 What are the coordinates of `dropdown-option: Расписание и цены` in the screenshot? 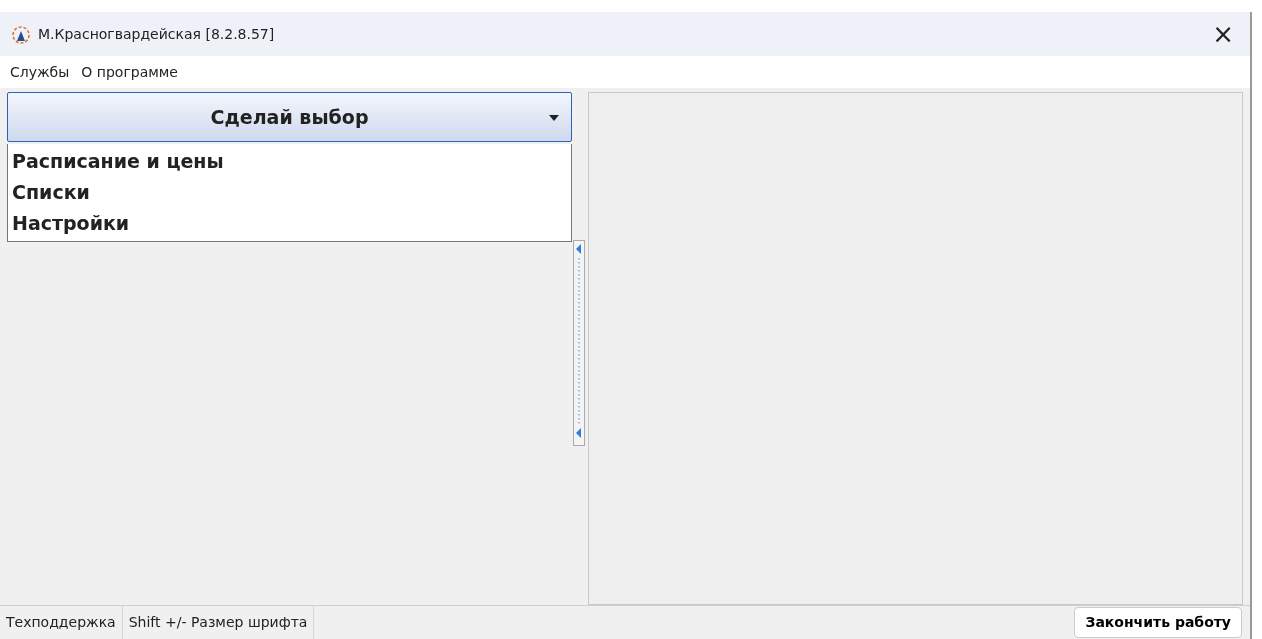 It's located at (289, 161).